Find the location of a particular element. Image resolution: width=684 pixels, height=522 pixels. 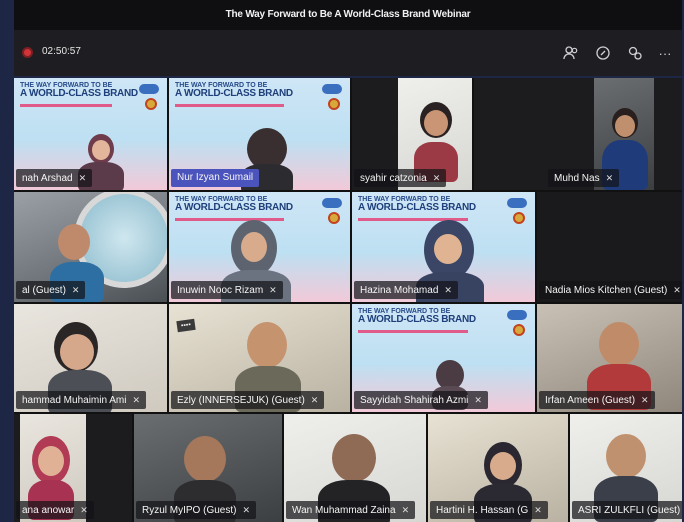

participant-tile: Irfan Ameen (Guest) ✕ is located at coordinates (609, 358).